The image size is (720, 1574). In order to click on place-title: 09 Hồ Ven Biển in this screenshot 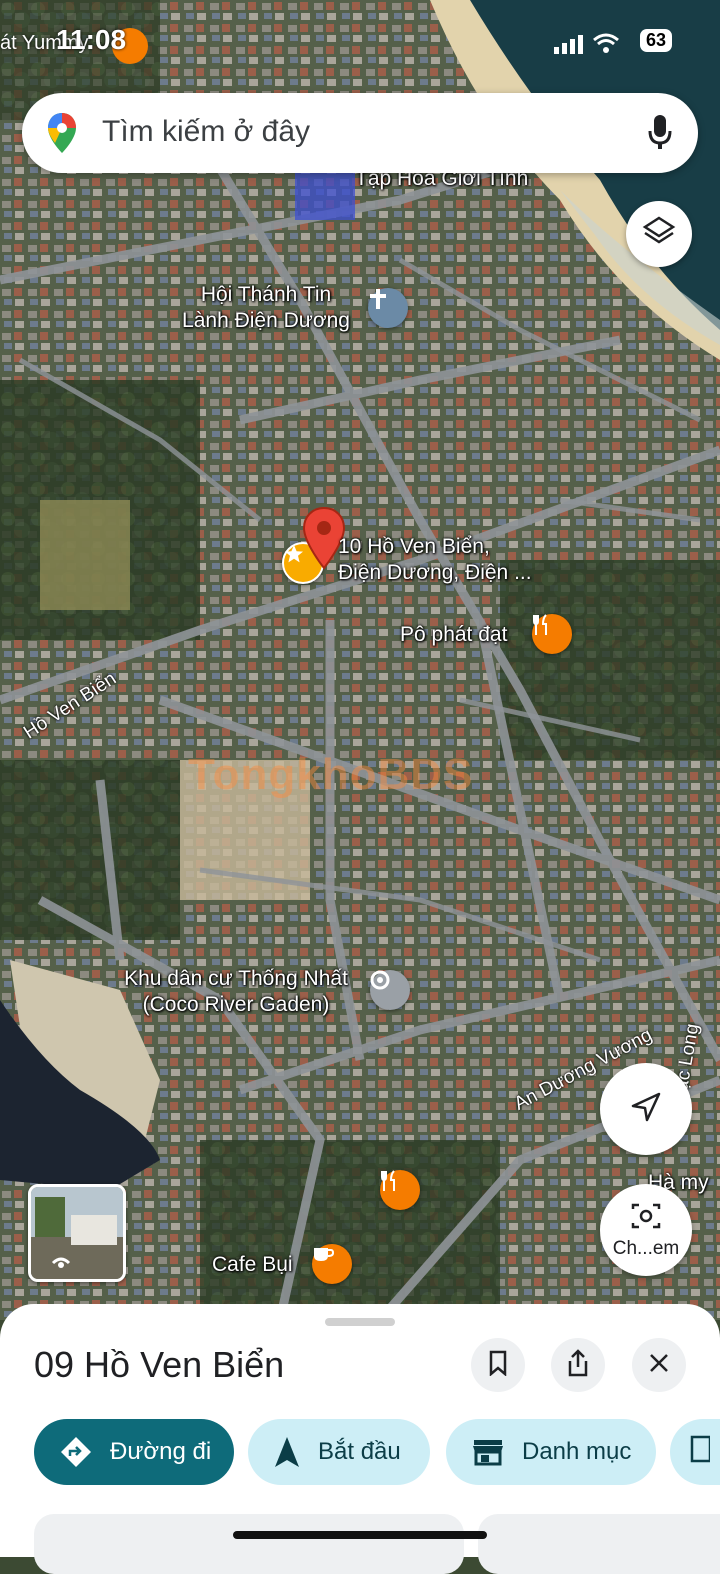, I will do `click(159, 1364)`.